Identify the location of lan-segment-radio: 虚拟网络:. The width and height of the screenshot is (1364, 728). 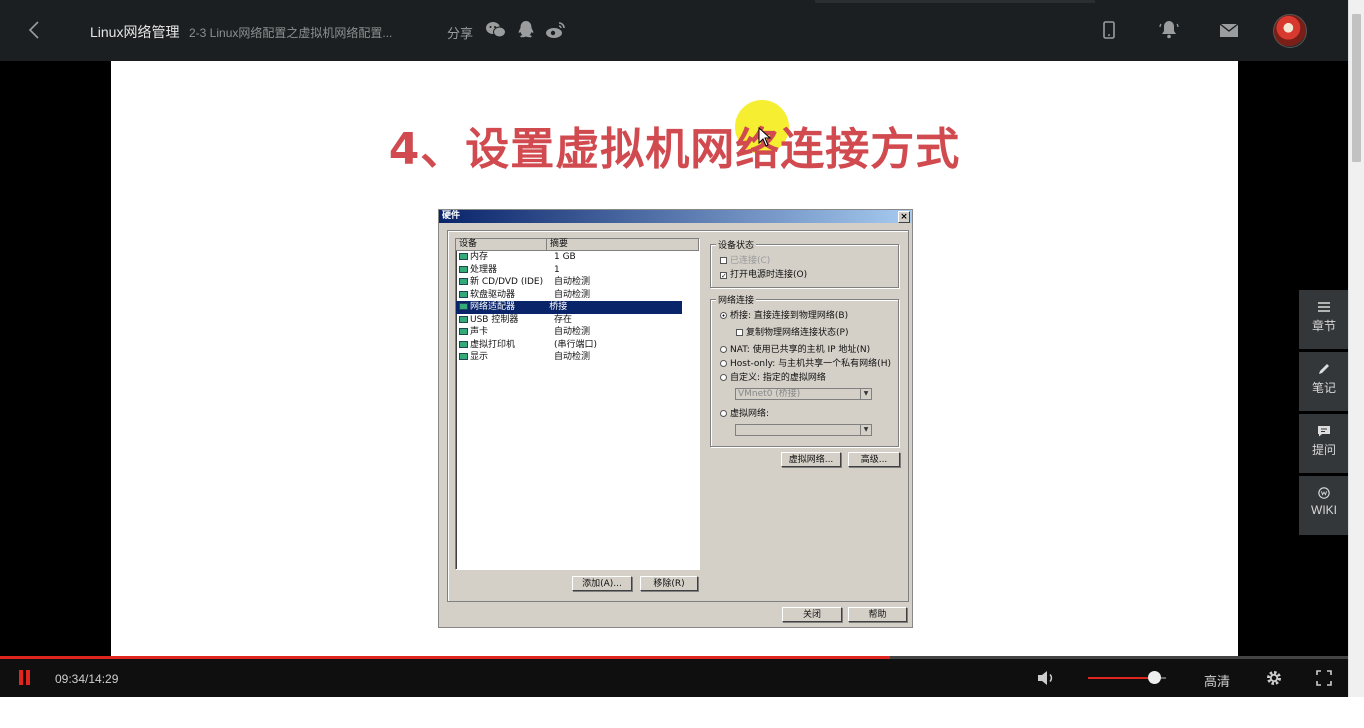
(744, 412).